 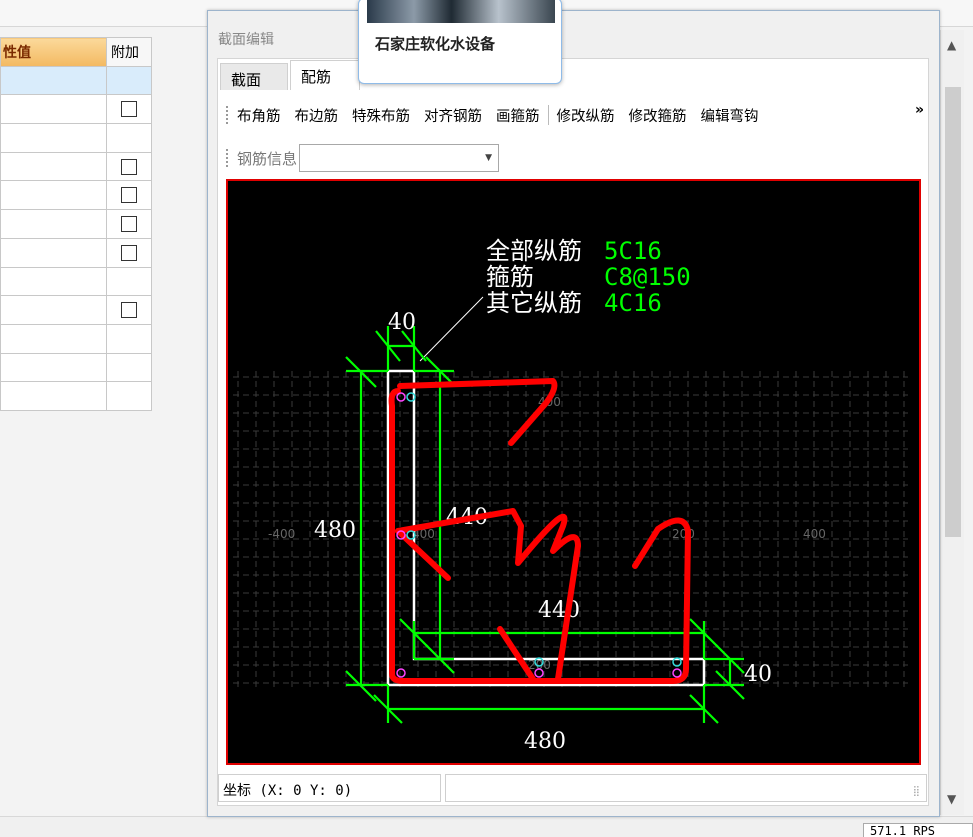 What do you see at coordinates (545, 741) in the screenshot?
I see `dim-bottom-width: 480` at bounding box center [545, 741].